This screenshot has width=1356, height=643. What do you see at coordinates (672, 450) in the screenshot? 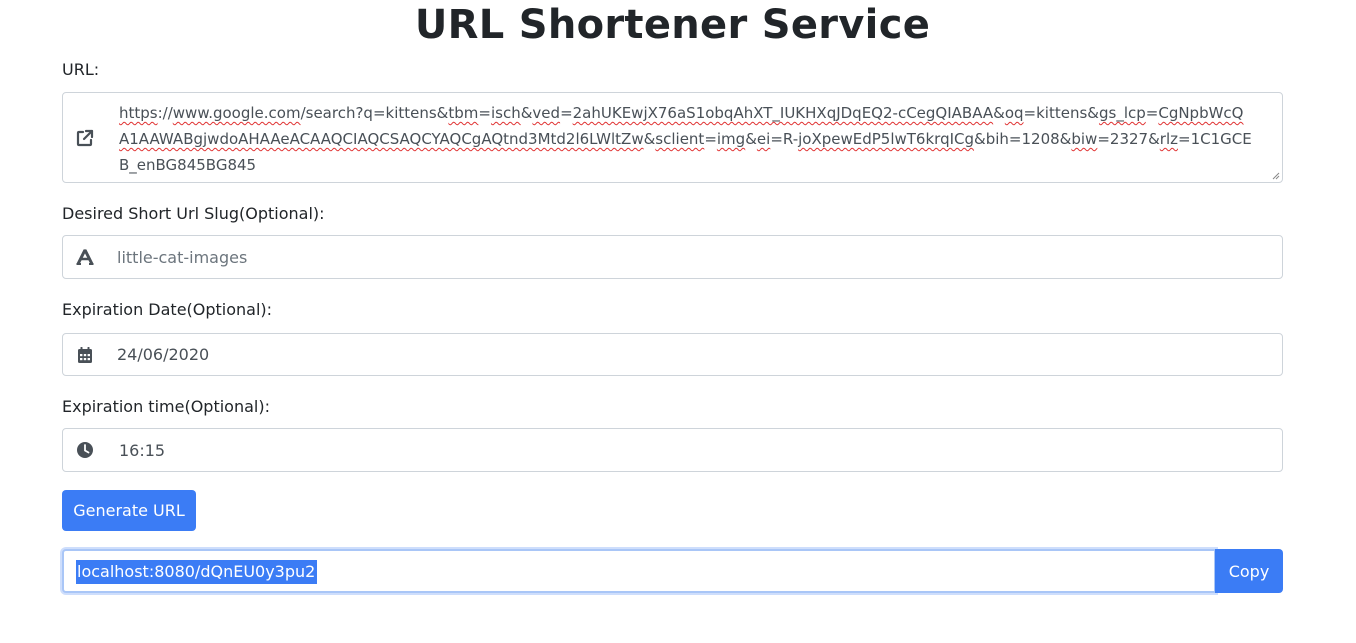
I see `time-field: 16:15` at bounding box center [672, 450].